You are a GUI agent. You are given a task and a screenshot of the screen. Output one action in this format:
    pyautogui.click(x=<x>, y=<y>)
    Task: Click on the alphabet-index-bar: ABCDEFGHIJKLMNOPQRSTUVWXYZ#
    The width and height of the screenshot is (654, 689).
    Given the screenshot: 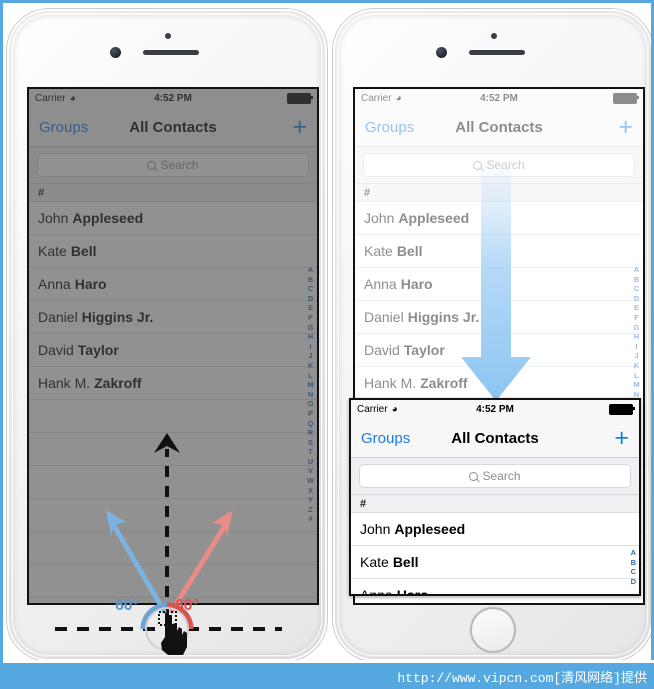 What is the action you would take?
    pyautogui.click(x=310, y=394)
    